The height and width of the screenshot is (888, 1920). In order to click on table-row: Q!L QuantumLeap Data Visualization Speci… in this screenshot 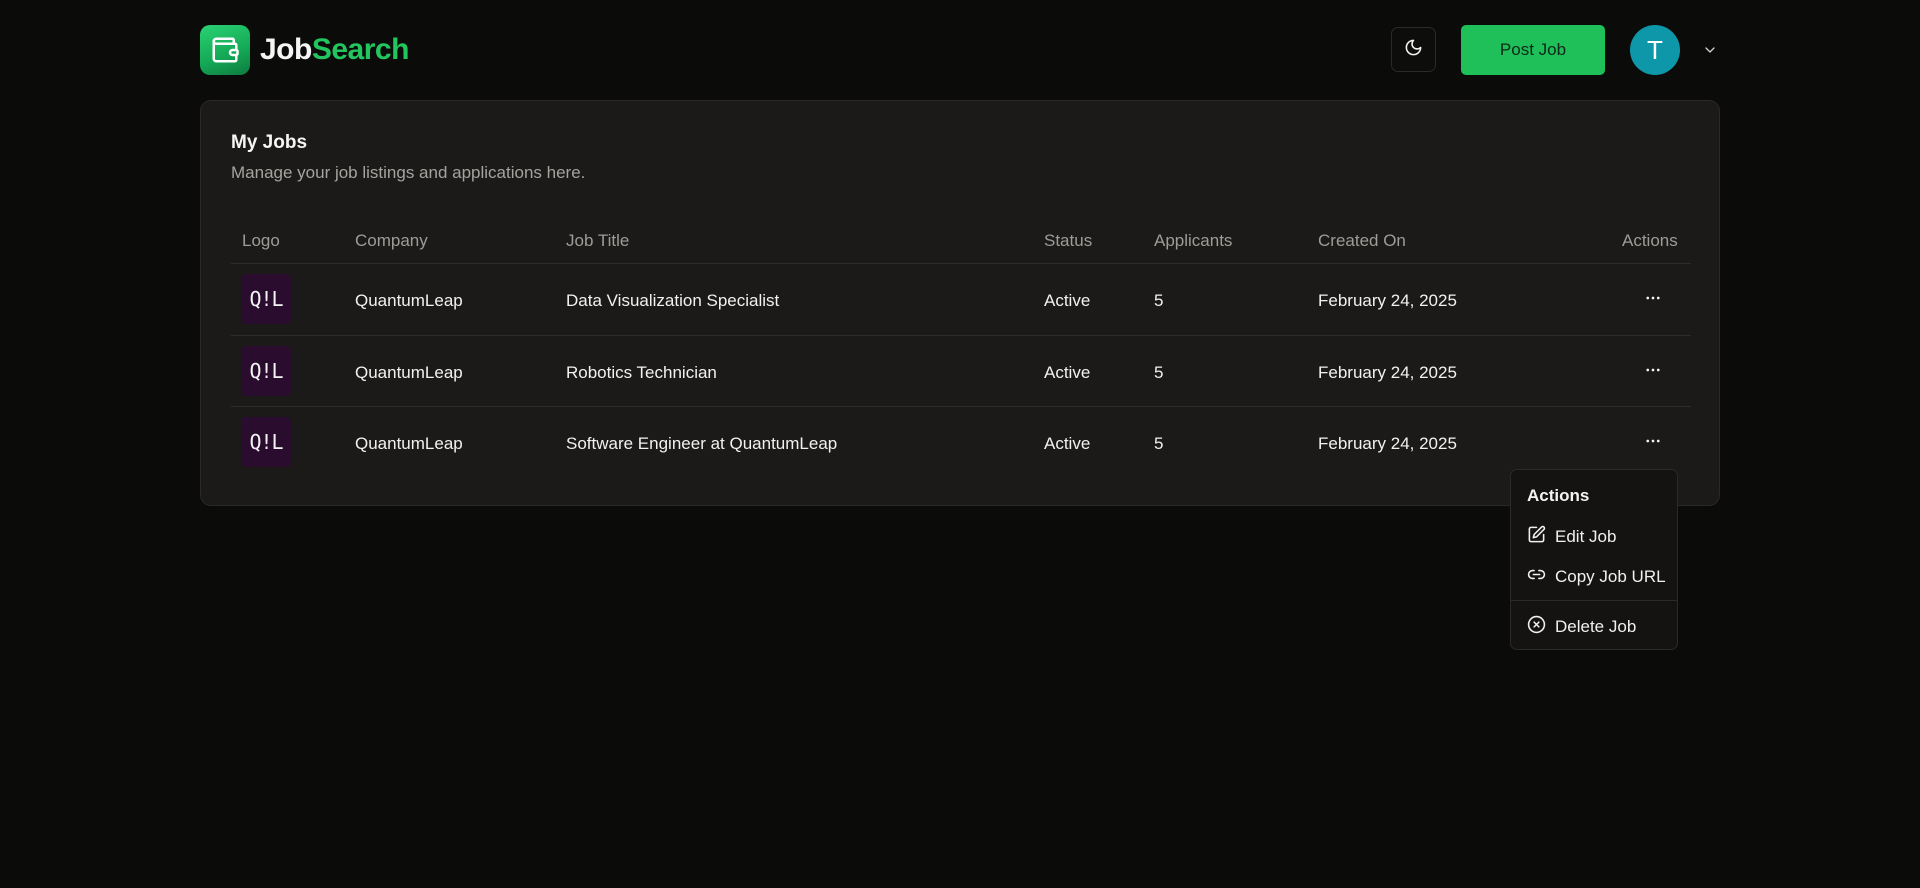, I will do `click(961, 299)`.